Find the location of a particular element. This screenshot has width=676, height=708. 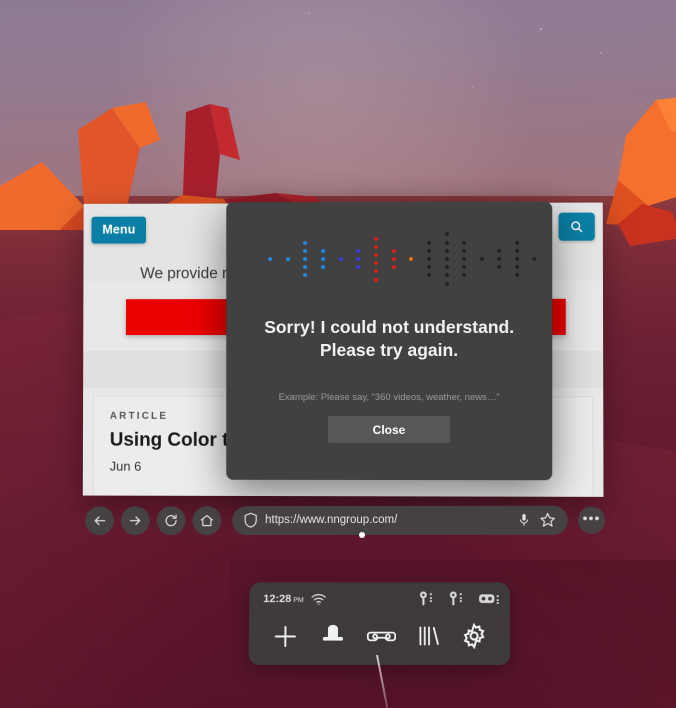

close-button: Close is located at coordinates (389, 430).